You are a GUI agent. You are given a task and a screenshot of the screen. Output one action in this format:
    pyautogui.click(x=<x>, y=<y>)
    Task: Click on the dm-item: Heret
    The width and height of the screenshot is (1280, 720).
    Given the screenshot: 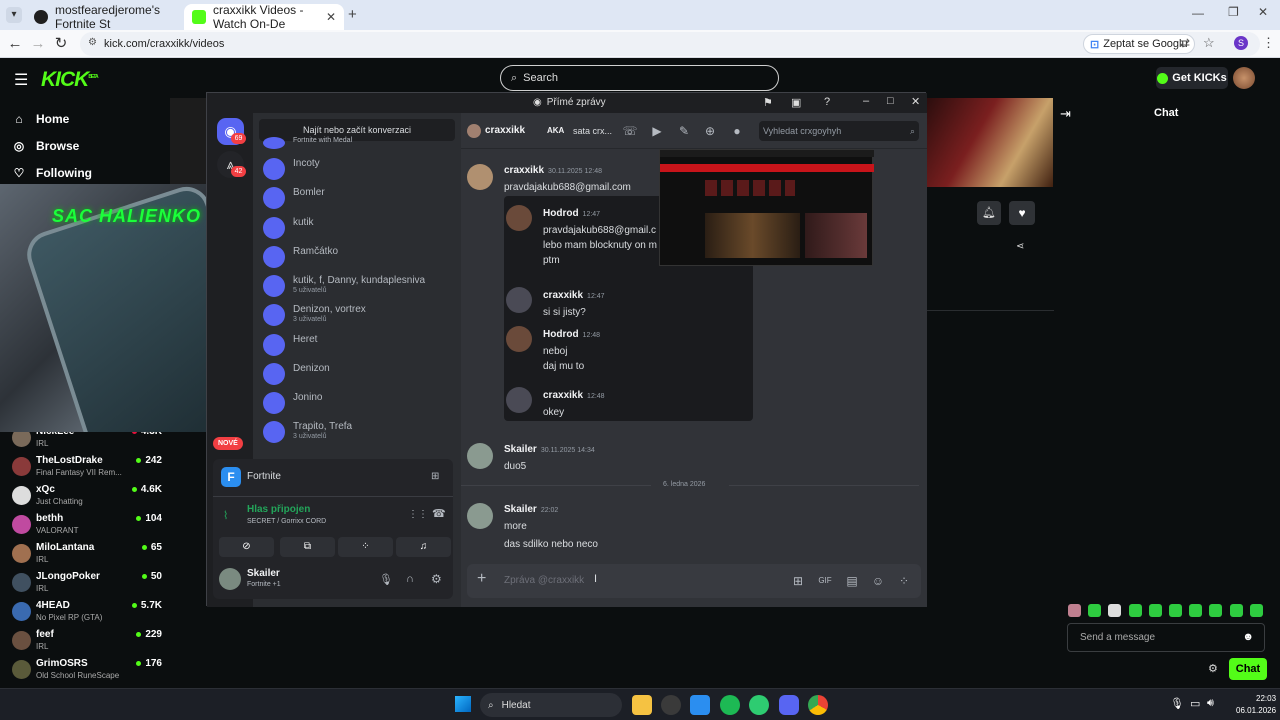 What is the action you would take?
    pyautogui.click(x=358, y=345)
    